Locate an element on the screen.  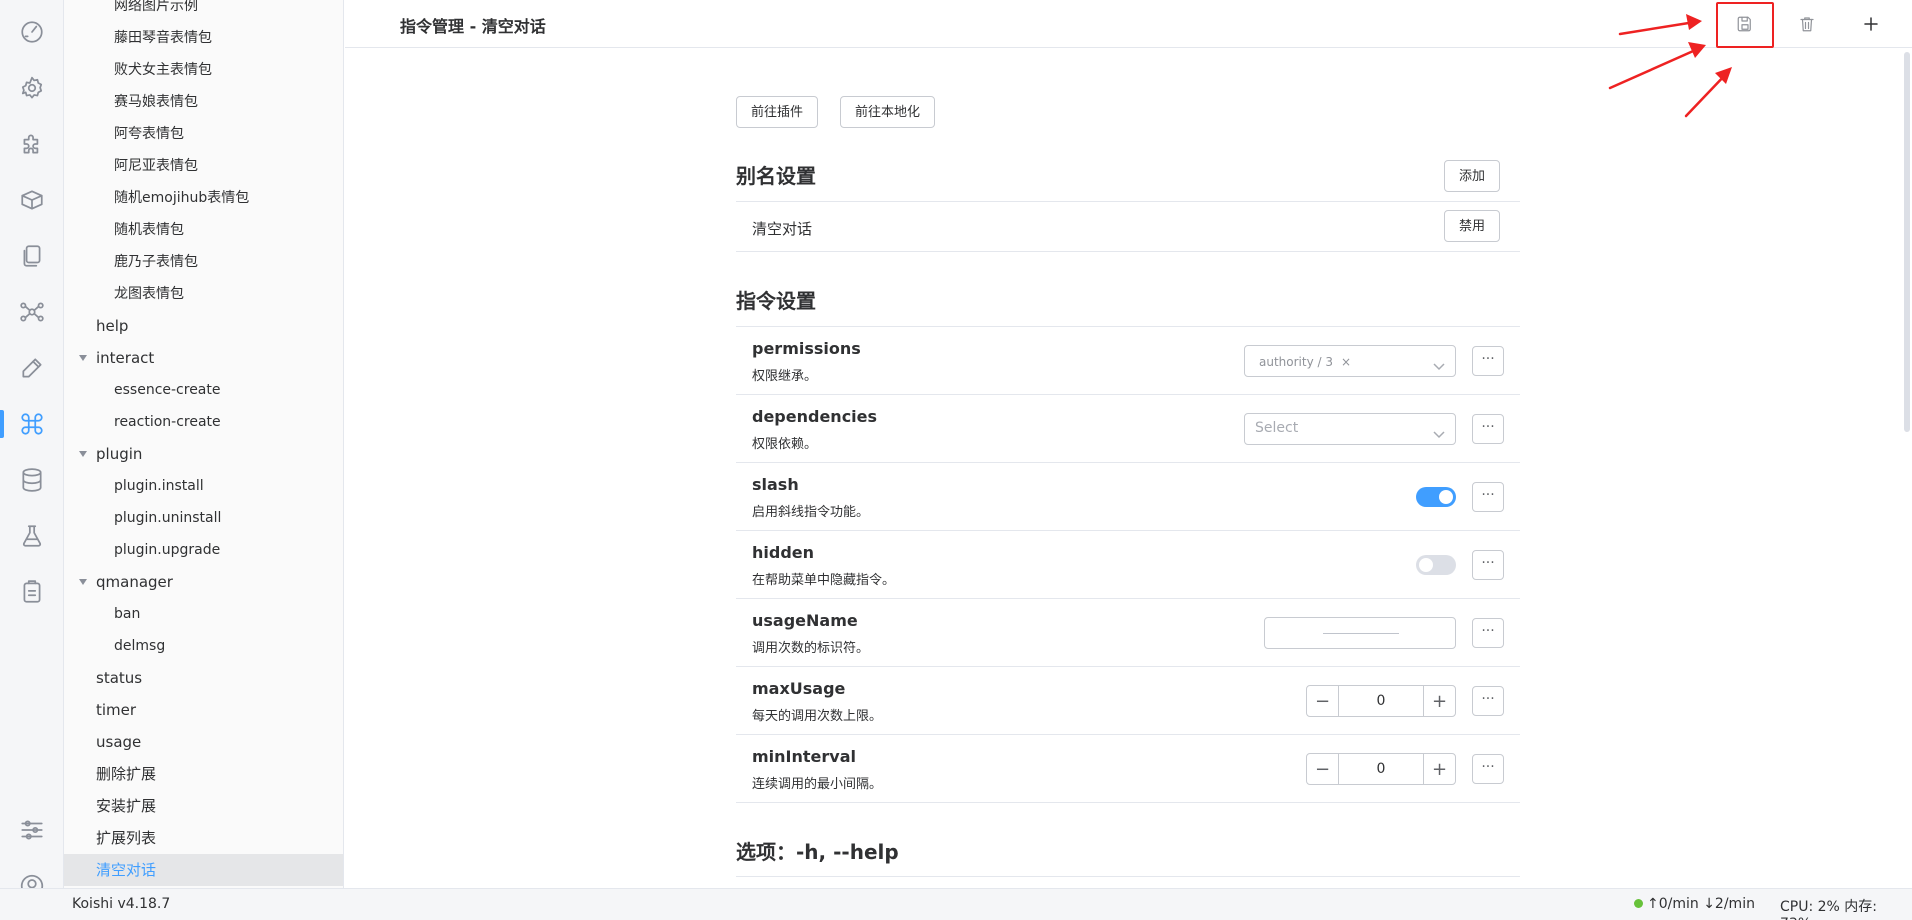
setting-row-permissions: permissions 权限继承。 authority / 3 × ··· is located at coordinates (1128, 361).